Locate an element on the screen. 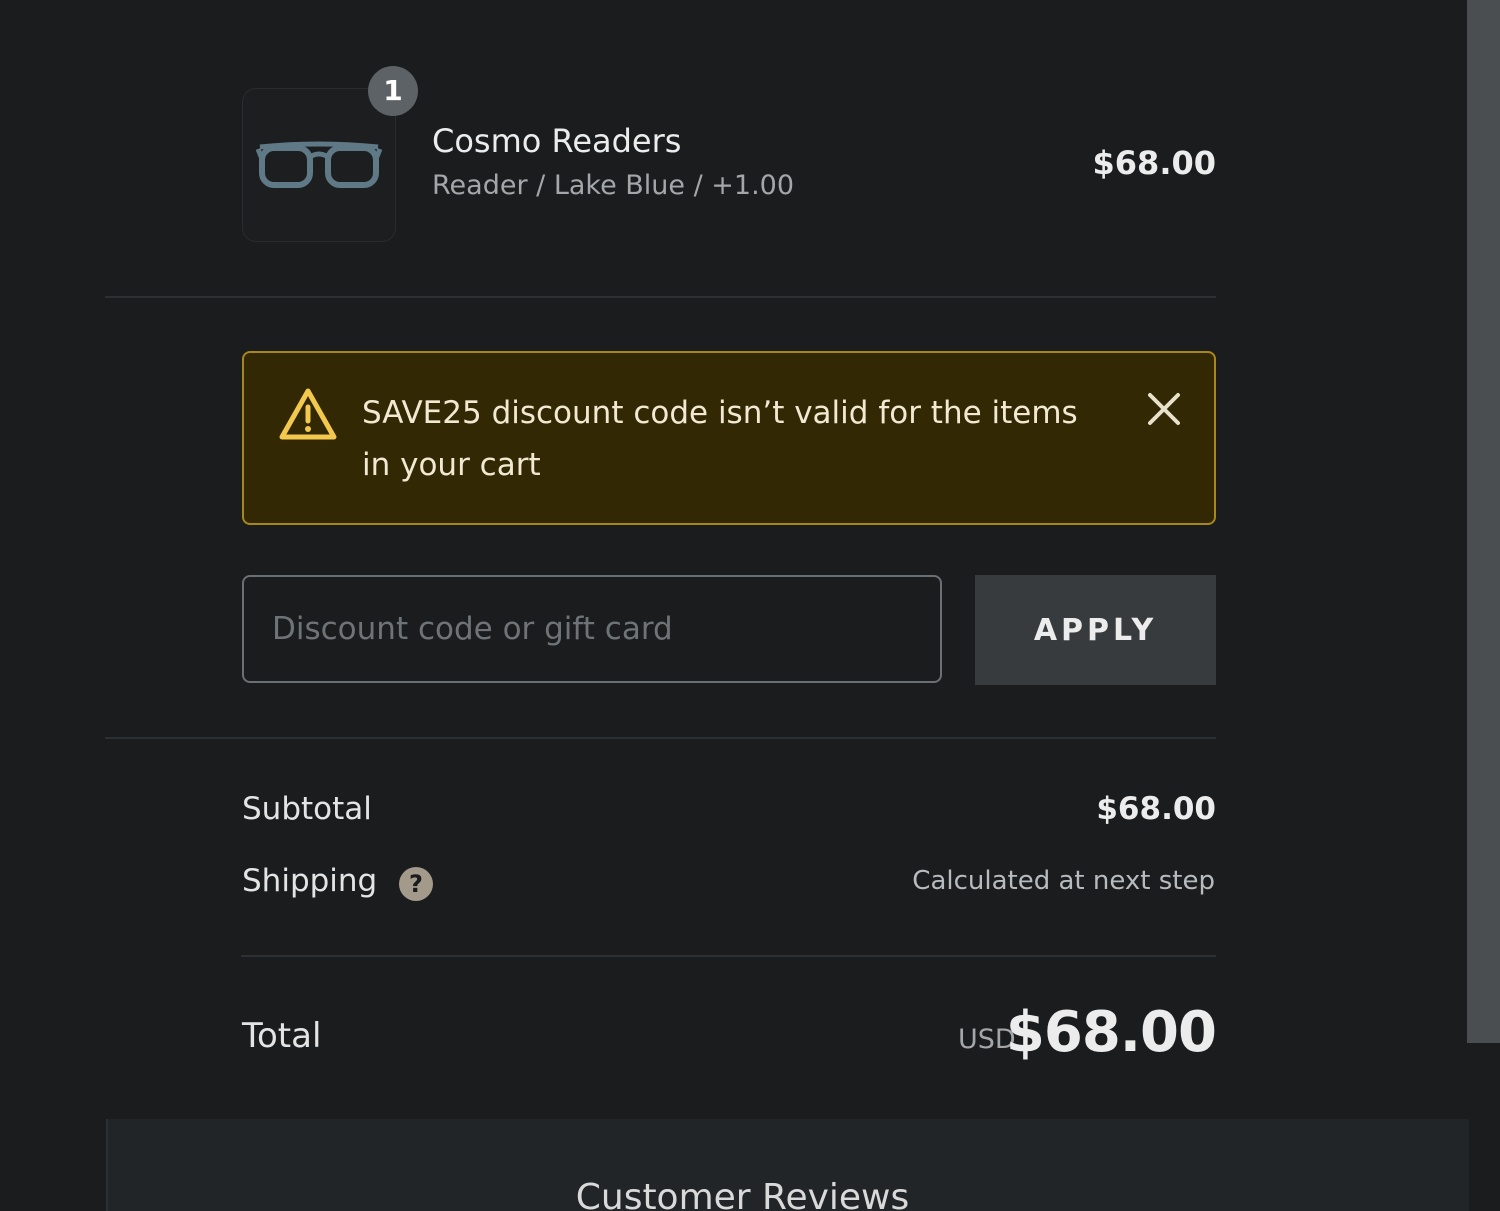  product-variant: Reader / Lake Blue / +1.00 is located at coordinates (613, 185).